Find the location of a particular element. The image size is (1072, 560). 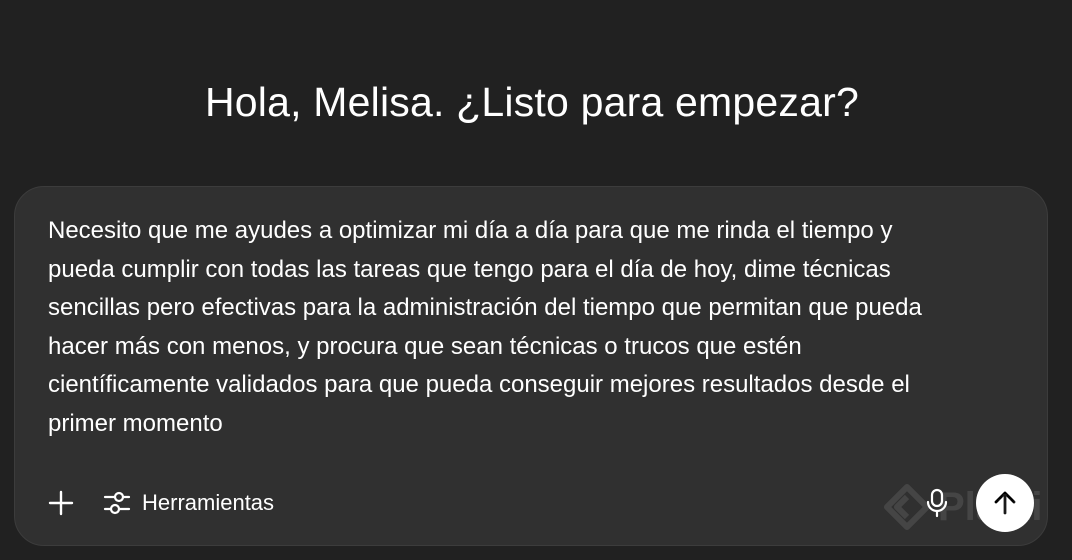

add-attachment-button is located at coordinates (61, 503).